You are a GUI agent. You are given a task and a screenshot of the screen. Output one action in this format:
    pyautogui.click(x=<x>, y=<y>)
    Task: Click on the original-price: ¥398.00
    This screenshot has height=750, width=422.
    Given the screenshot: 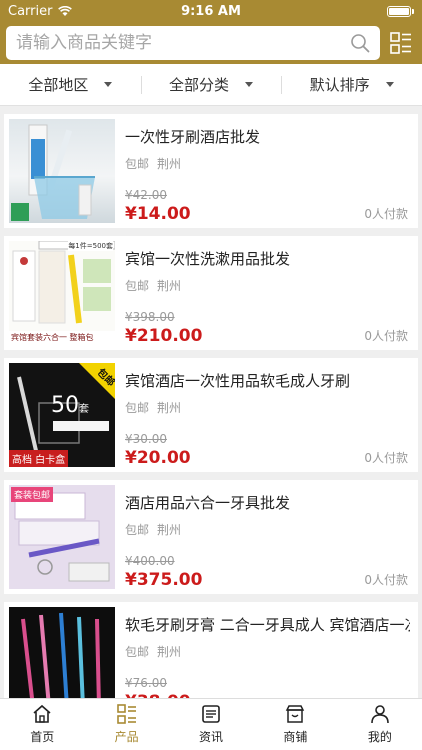 What is the action you would take?
    pyautogui.click(x=150, y=317)
    